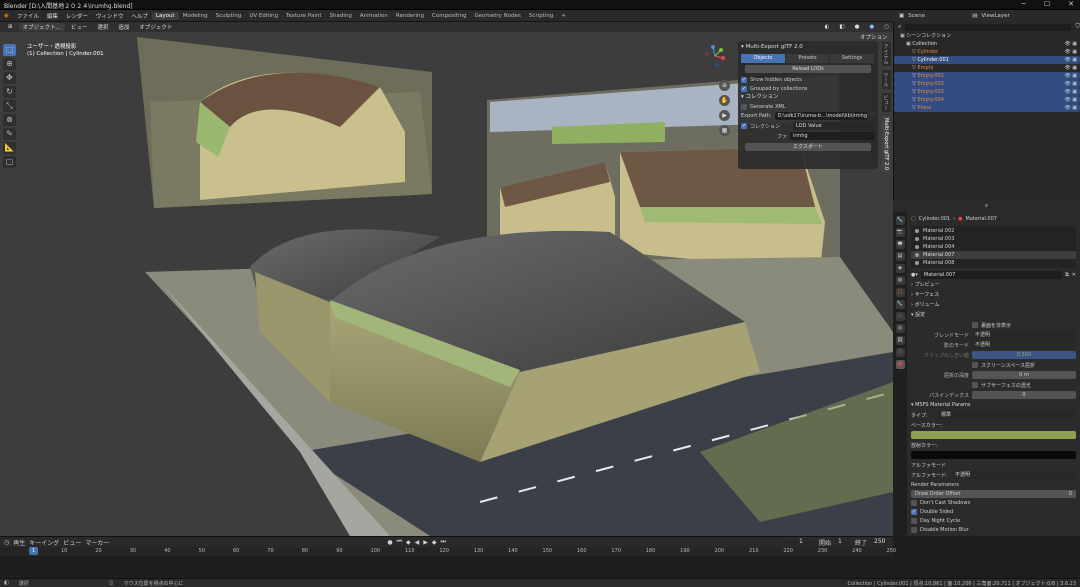 This screenshot has height=587, width=1080. Describe the element at coordinates (1047, 4) in the screenshot. I see `maximize-icon: ☐` at that location.